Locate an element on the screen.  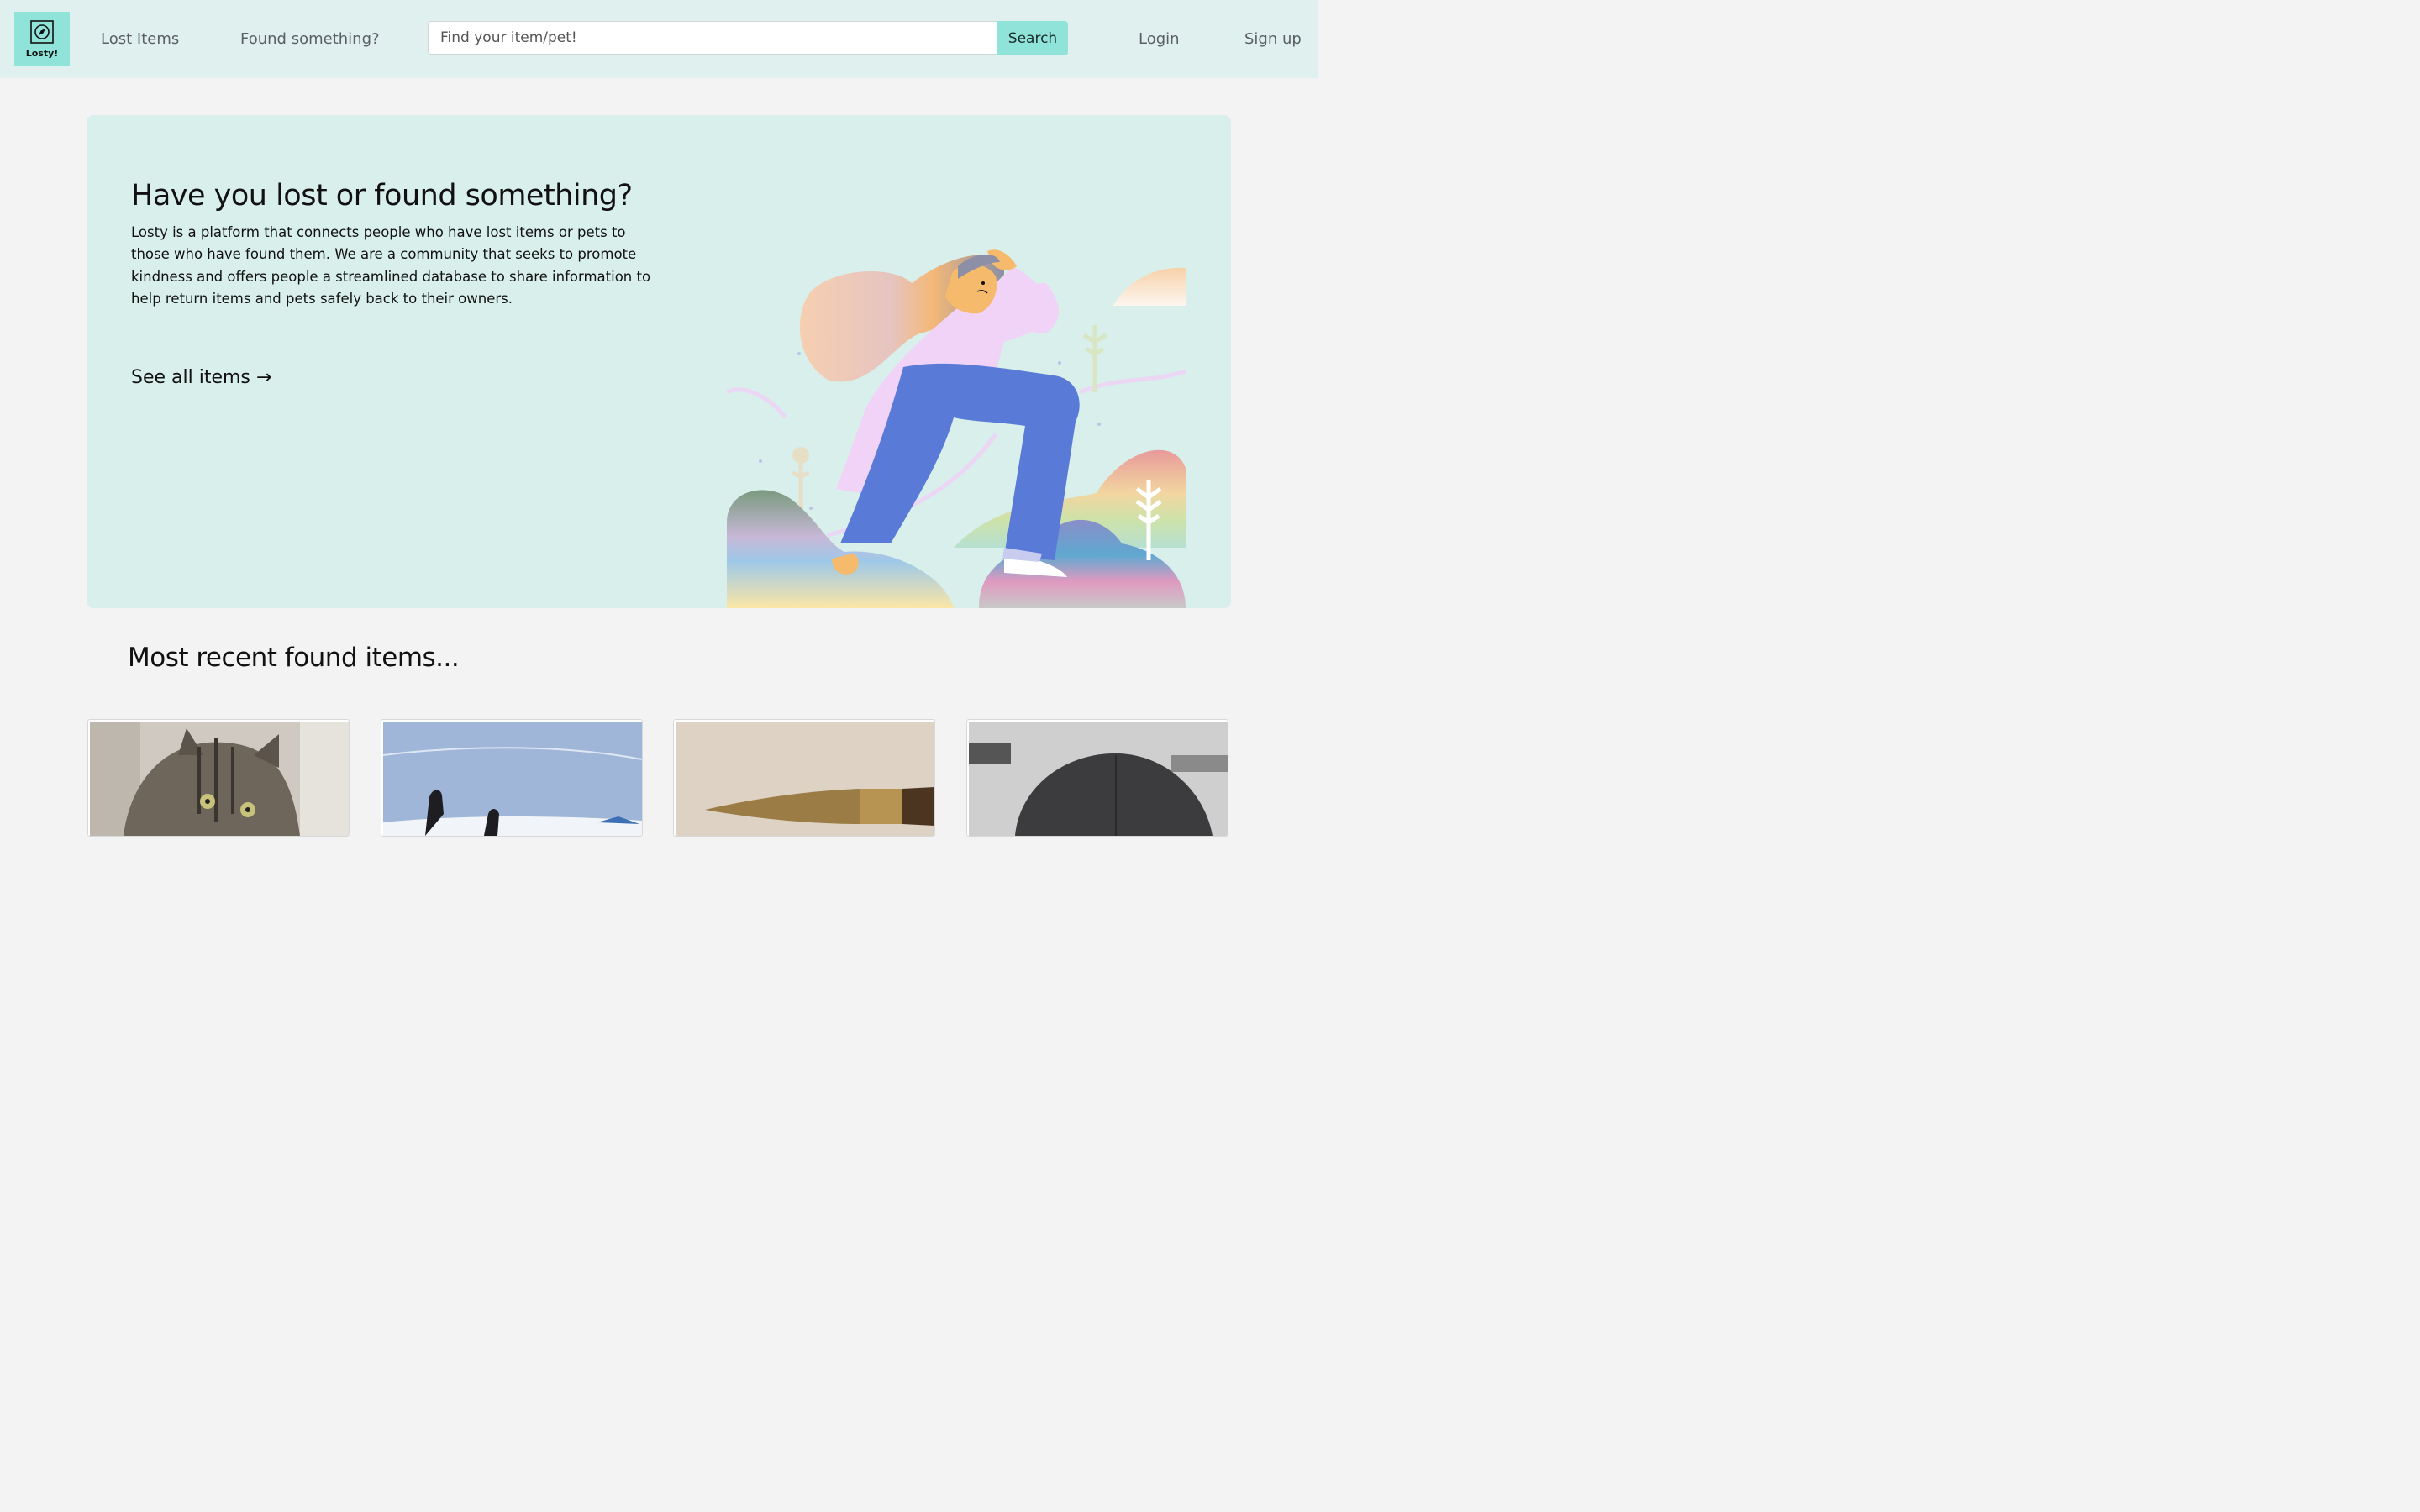
logo-text: Losty! is located at coordinates (42, 53).